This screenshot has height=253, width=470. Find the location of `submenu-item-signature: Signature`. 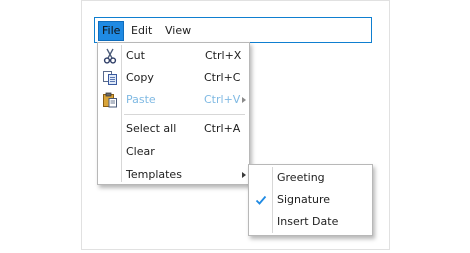

submenu-item-signature: Signature is located at coordinates (310, 200).